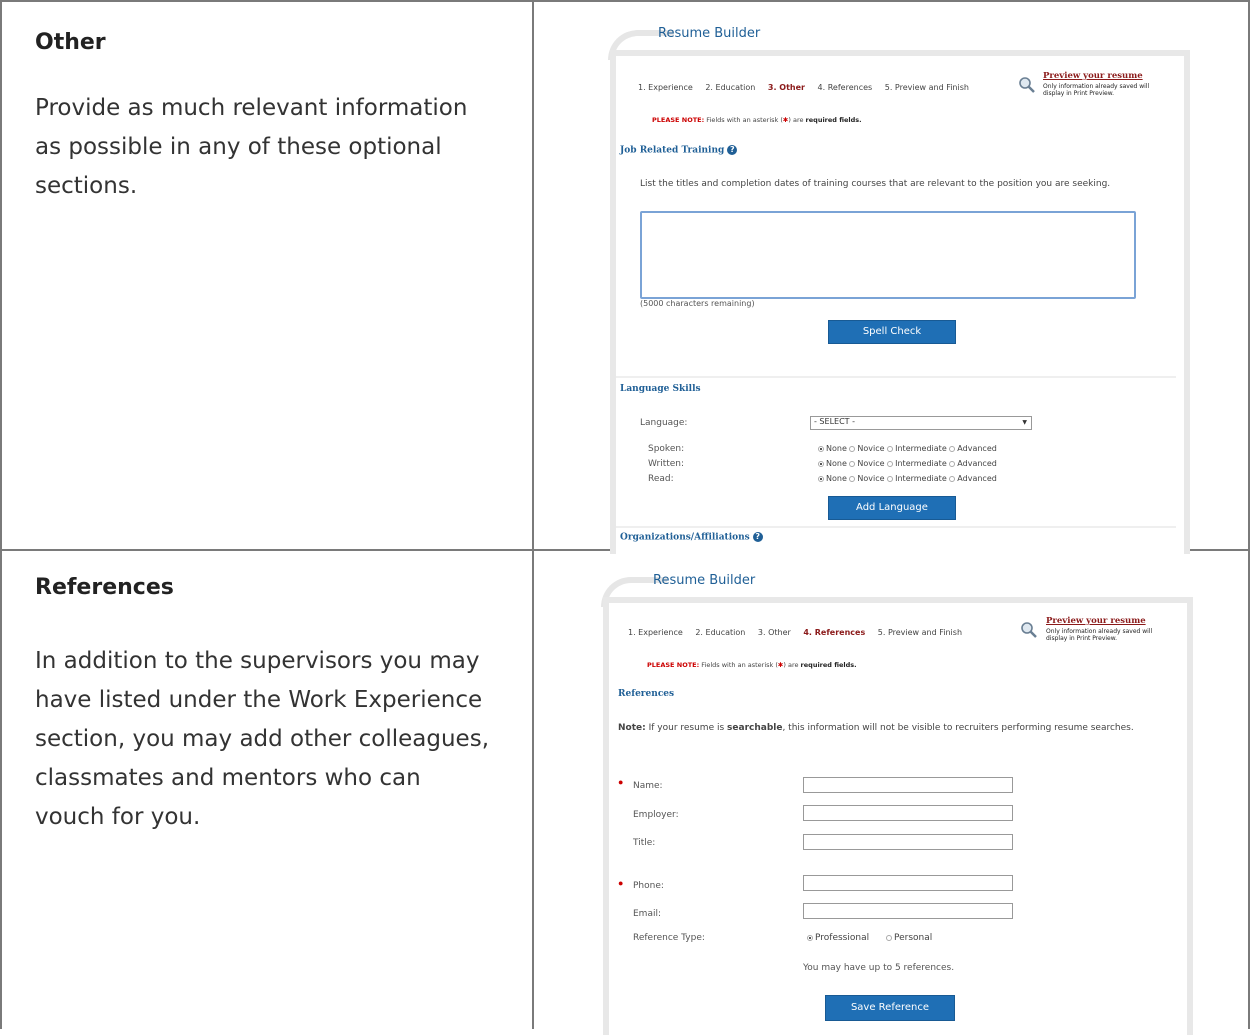 The width and height of the screenshot is (1250, 1035). Describe the element at coordinates (869, 938) in the screenshot. I see `reference-type-options: Professional Personal` at that location.